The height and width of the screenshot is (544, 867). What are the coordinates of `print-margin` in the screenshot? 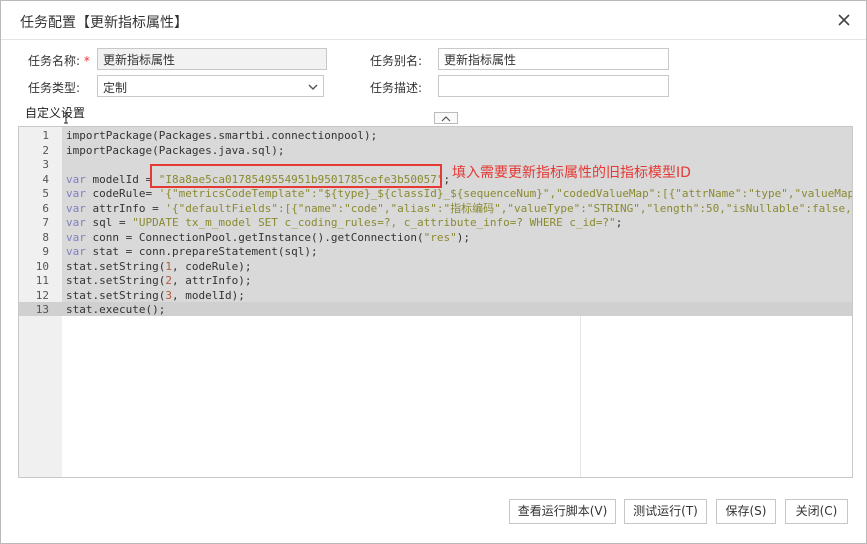 It's located at (580, 396).